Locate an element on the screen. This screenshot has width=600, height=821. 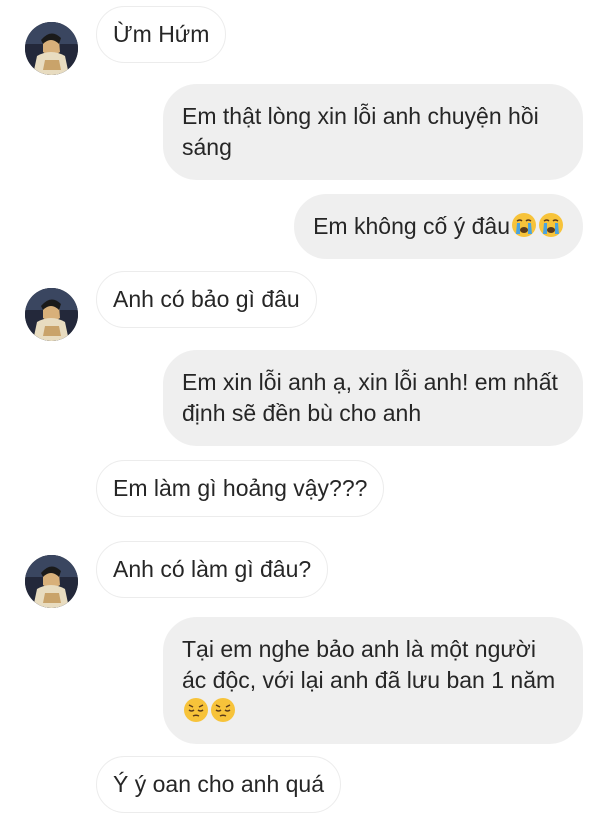
message-incoming: Ừm Hứm is located at coordinates (161, 34).